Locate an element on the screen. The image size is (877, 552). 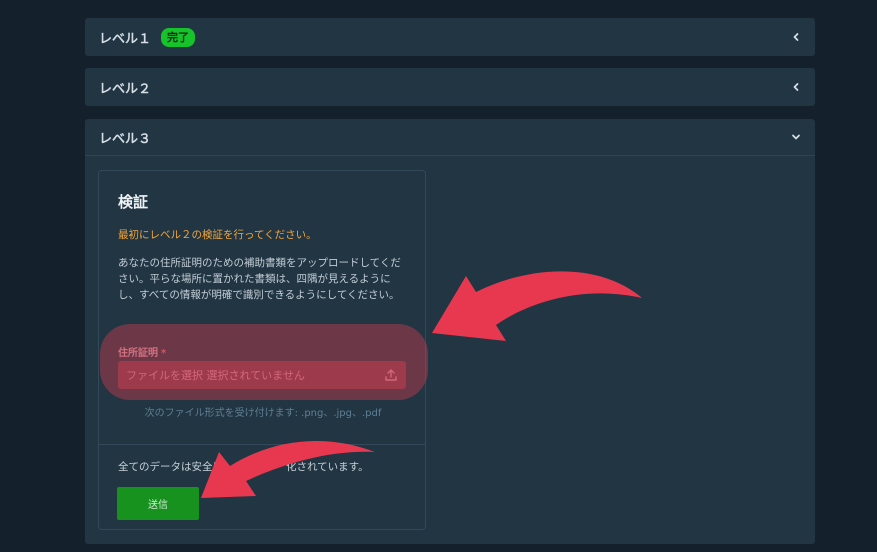
file-input: ファイルを選択 選択されていません is located at coordinates (262, 375).